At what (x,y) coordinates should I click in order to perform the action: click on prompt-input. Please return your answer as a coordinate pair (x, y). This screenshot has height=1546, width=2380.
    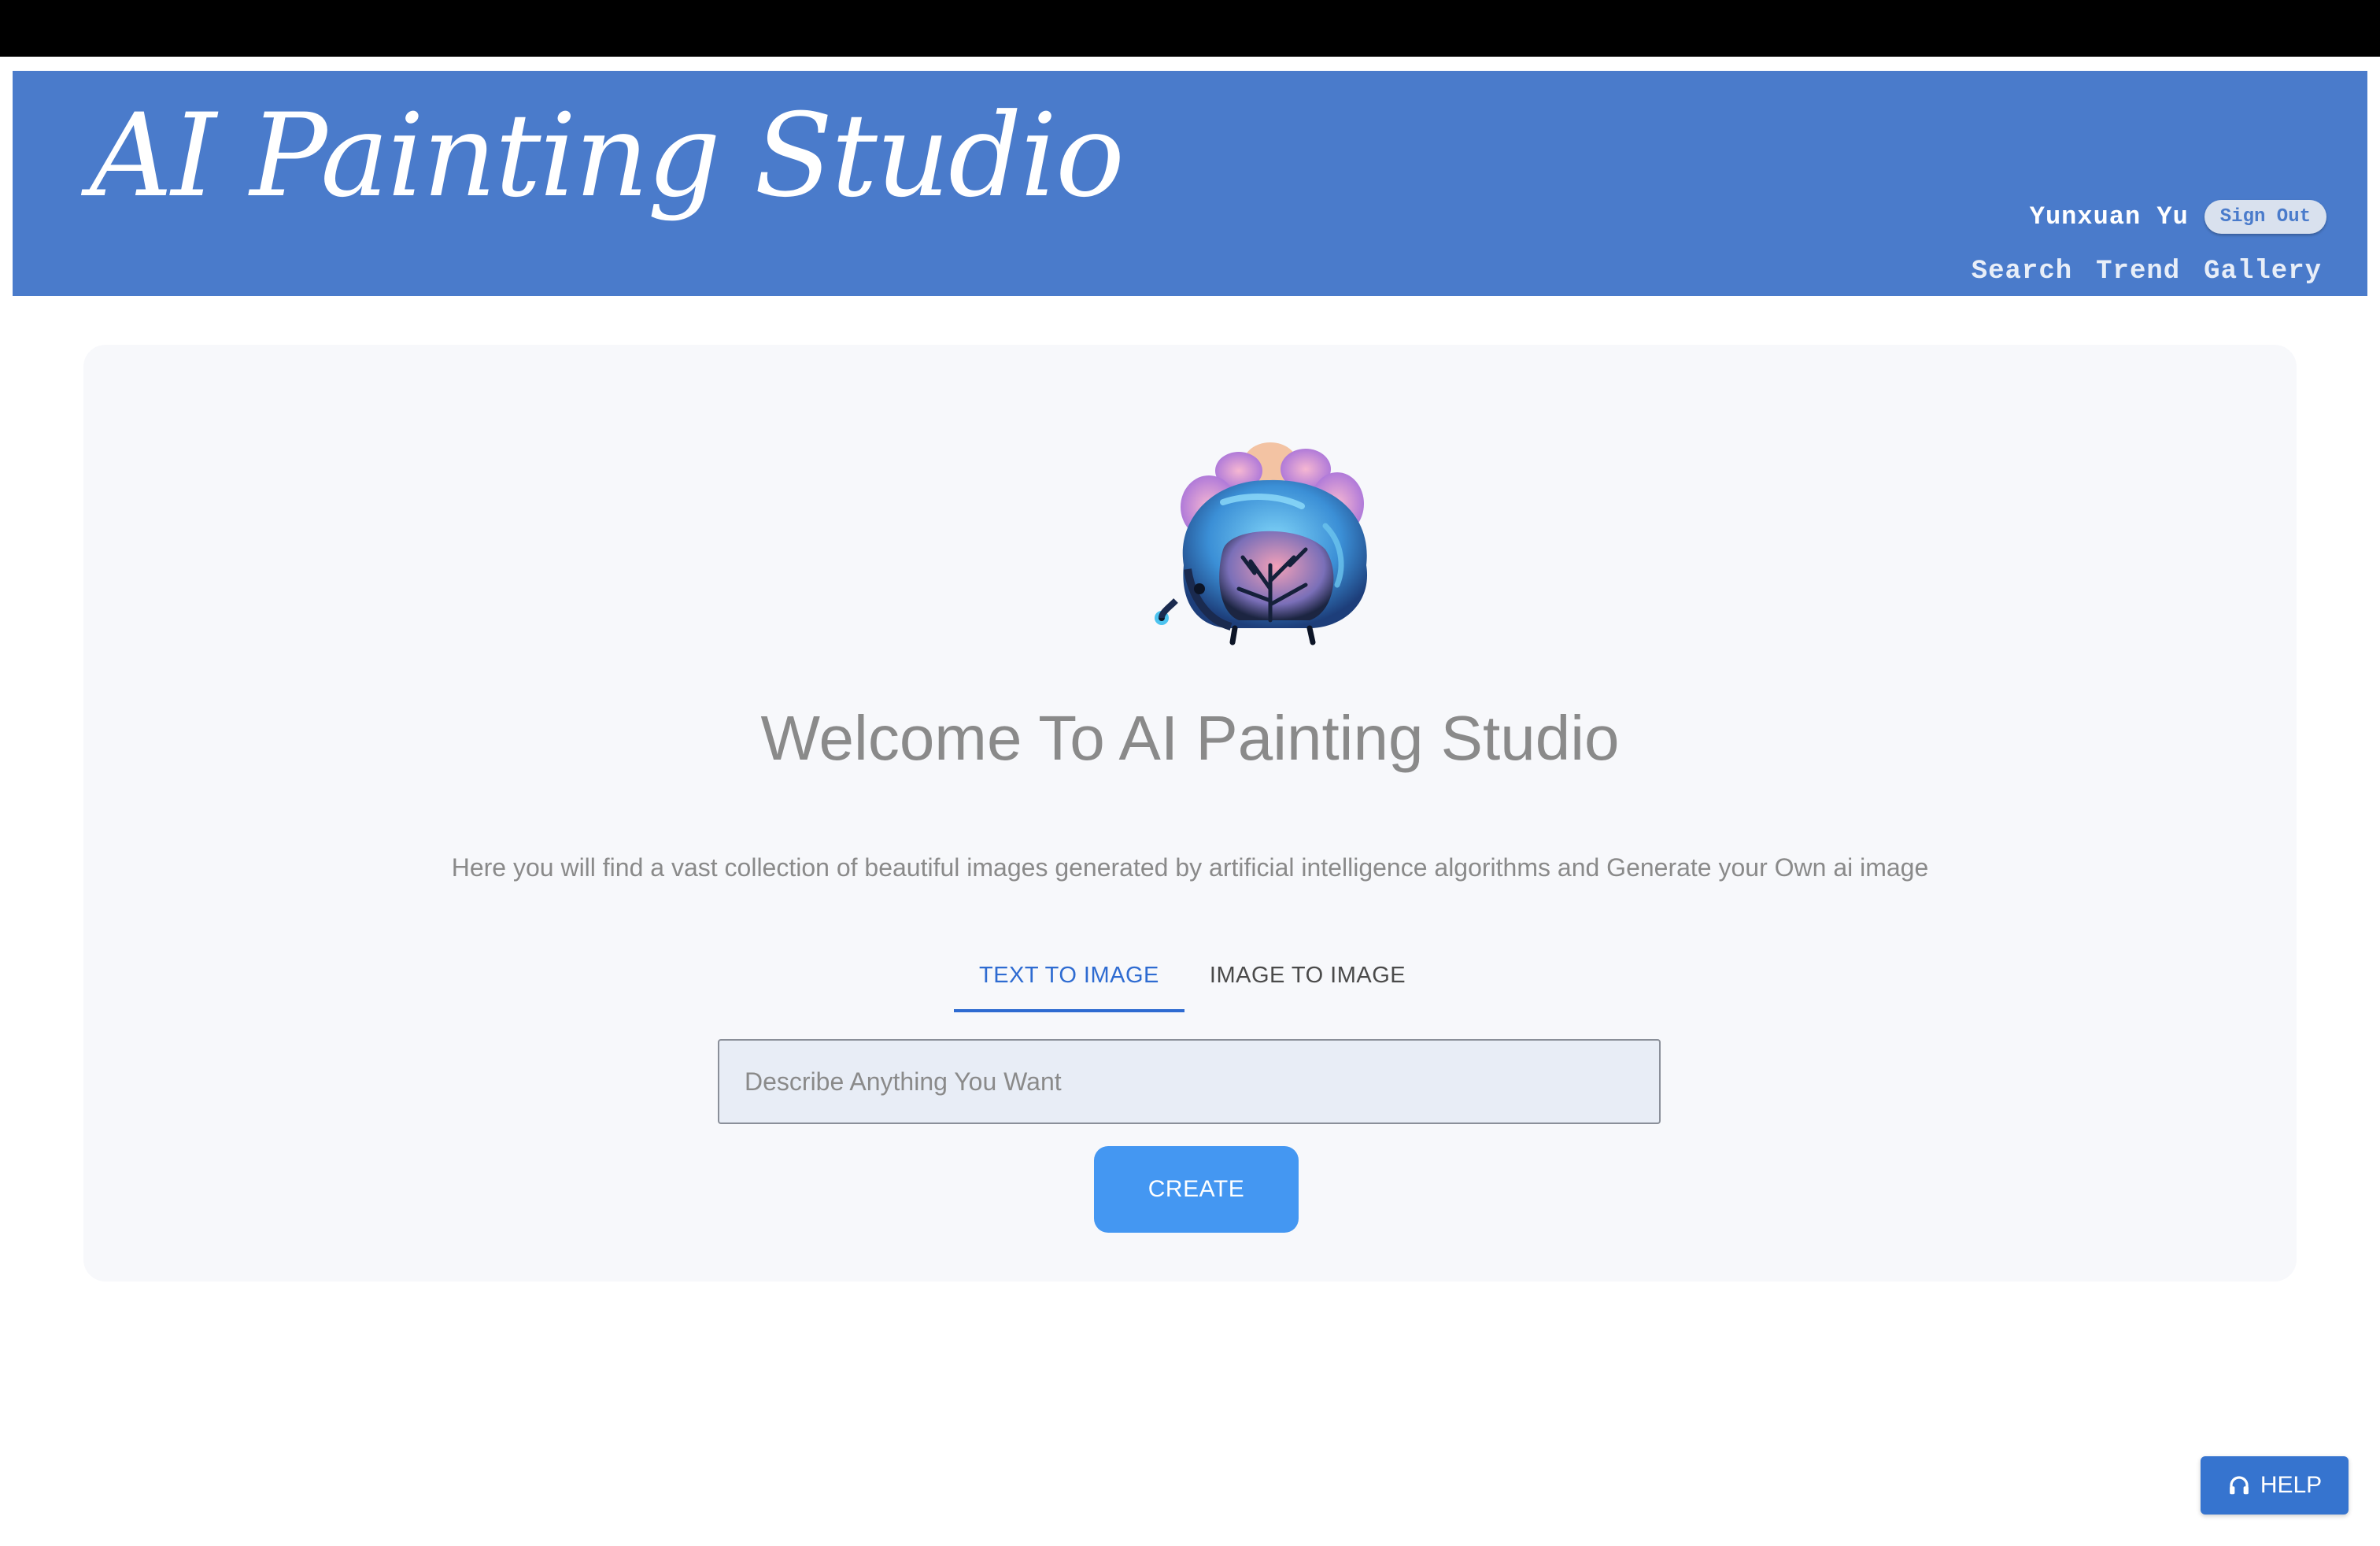
    Looking at the image, I should click on (1189, 1081).